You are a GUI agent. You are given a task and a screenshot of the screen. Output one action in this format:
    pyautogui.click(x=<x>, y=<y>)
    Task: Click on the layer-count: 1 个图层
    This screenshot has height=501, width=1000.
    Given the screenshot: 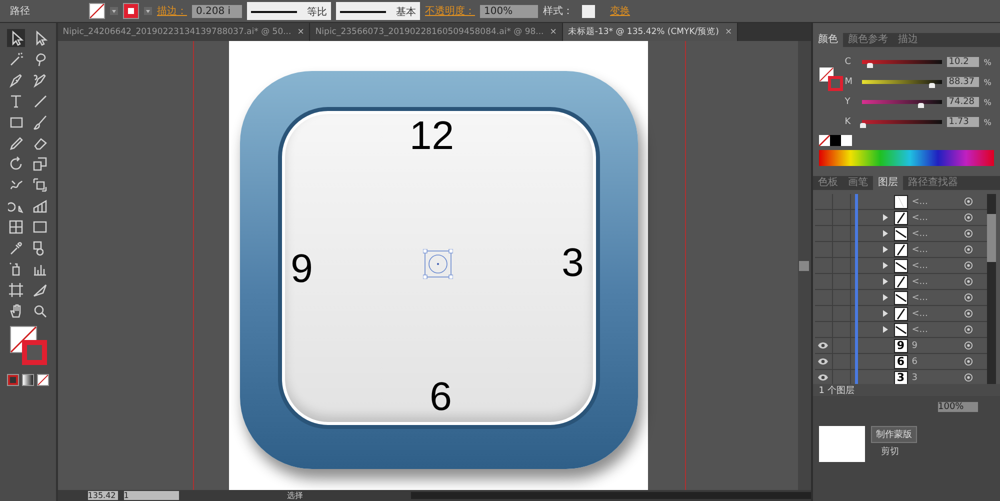 What is the action you would take?
    pyautogui.click(x=836, y=391)
    